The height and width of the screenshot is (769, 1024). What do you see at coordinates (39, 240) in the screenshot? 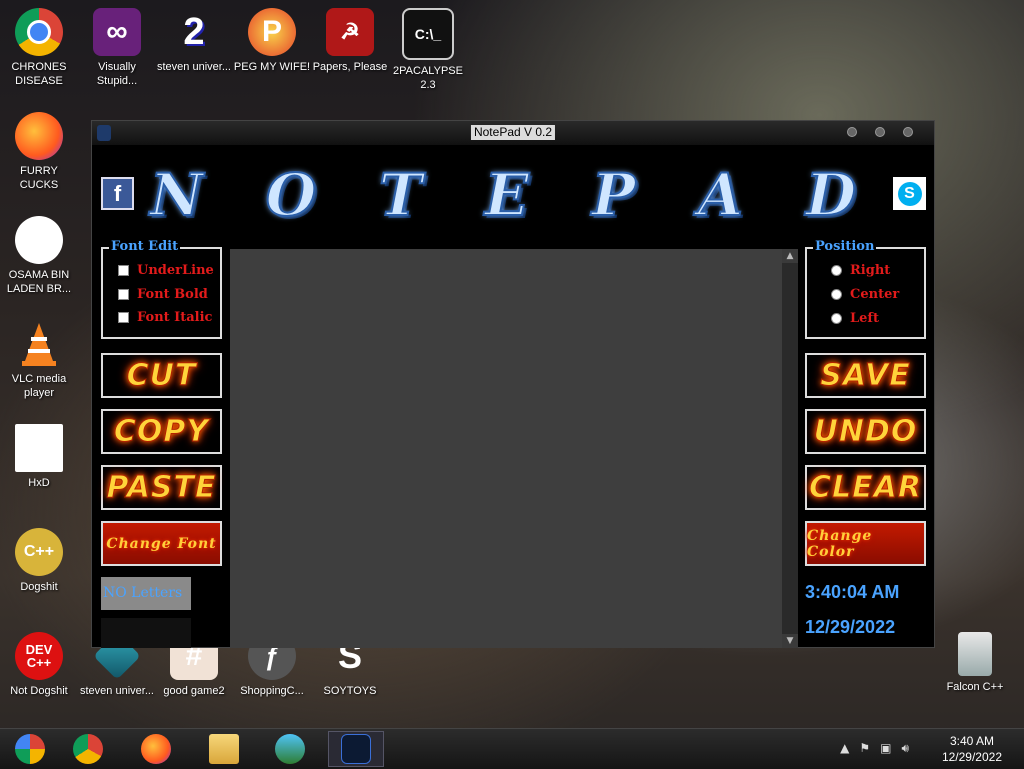
I see `obama-logo-icon: ◐` at bounding box center [39, 240].